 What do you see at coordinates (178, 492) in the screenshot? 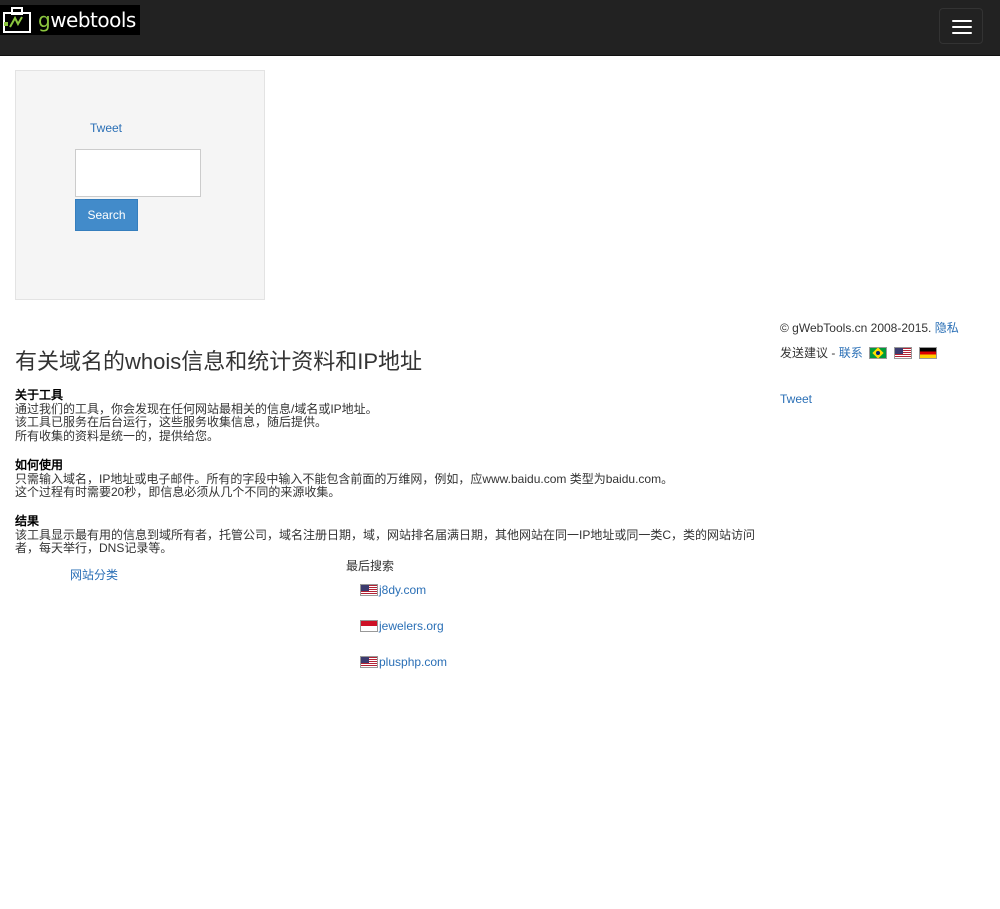
I see `howto-line: 这个过程有时需要20秒，即信息必须从几个不同的来源收集。` at bounding box center [178, 492].